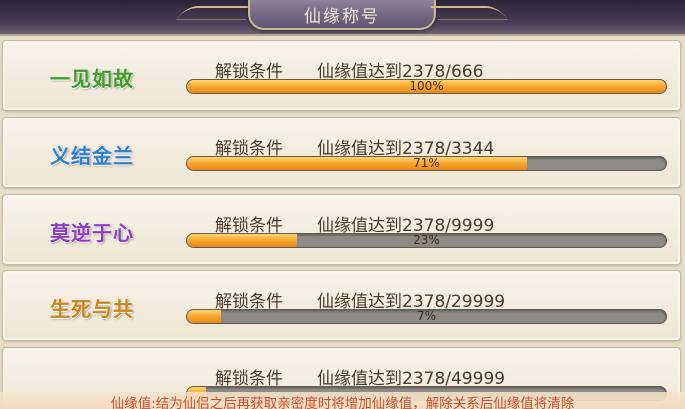 This screenshot has width=685, height=409. I want to click on progress-percent: 71%, so click(426, 163).